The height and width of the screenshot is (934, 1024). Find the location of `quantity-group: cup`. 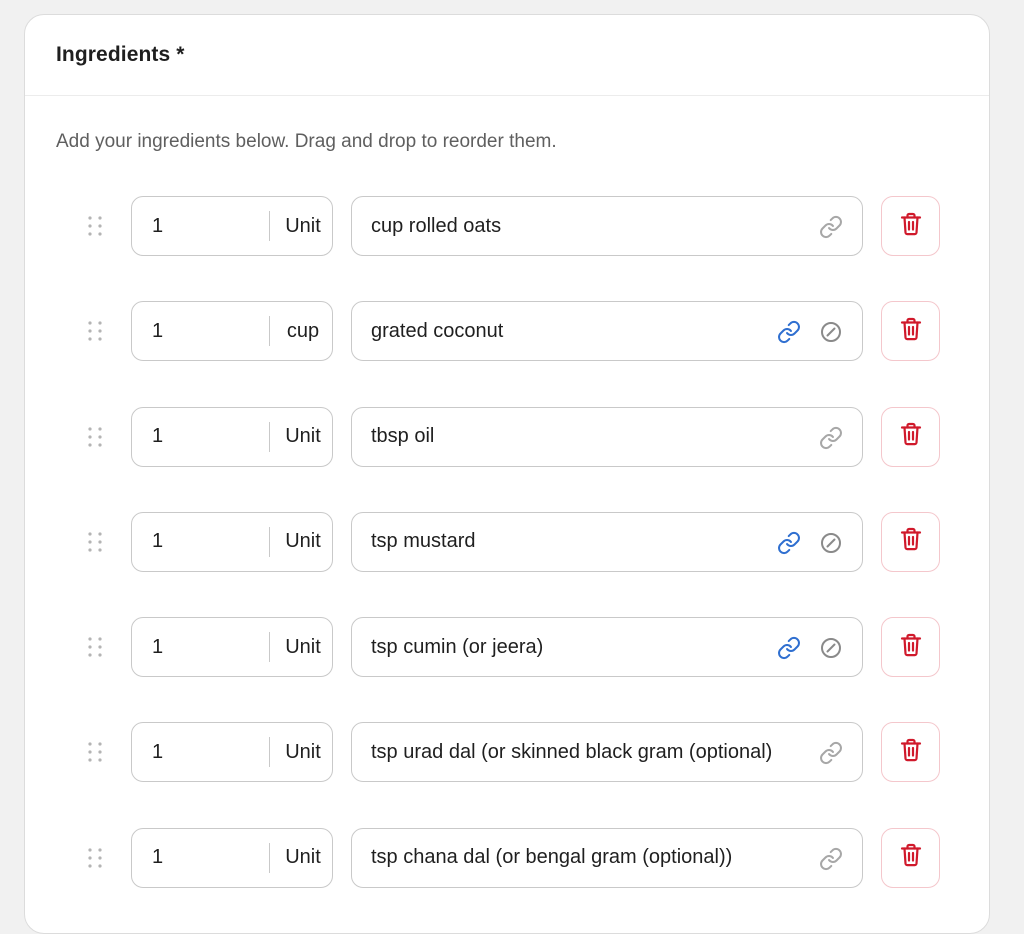

quantity-group: cup is located at coordinates (232, 331).